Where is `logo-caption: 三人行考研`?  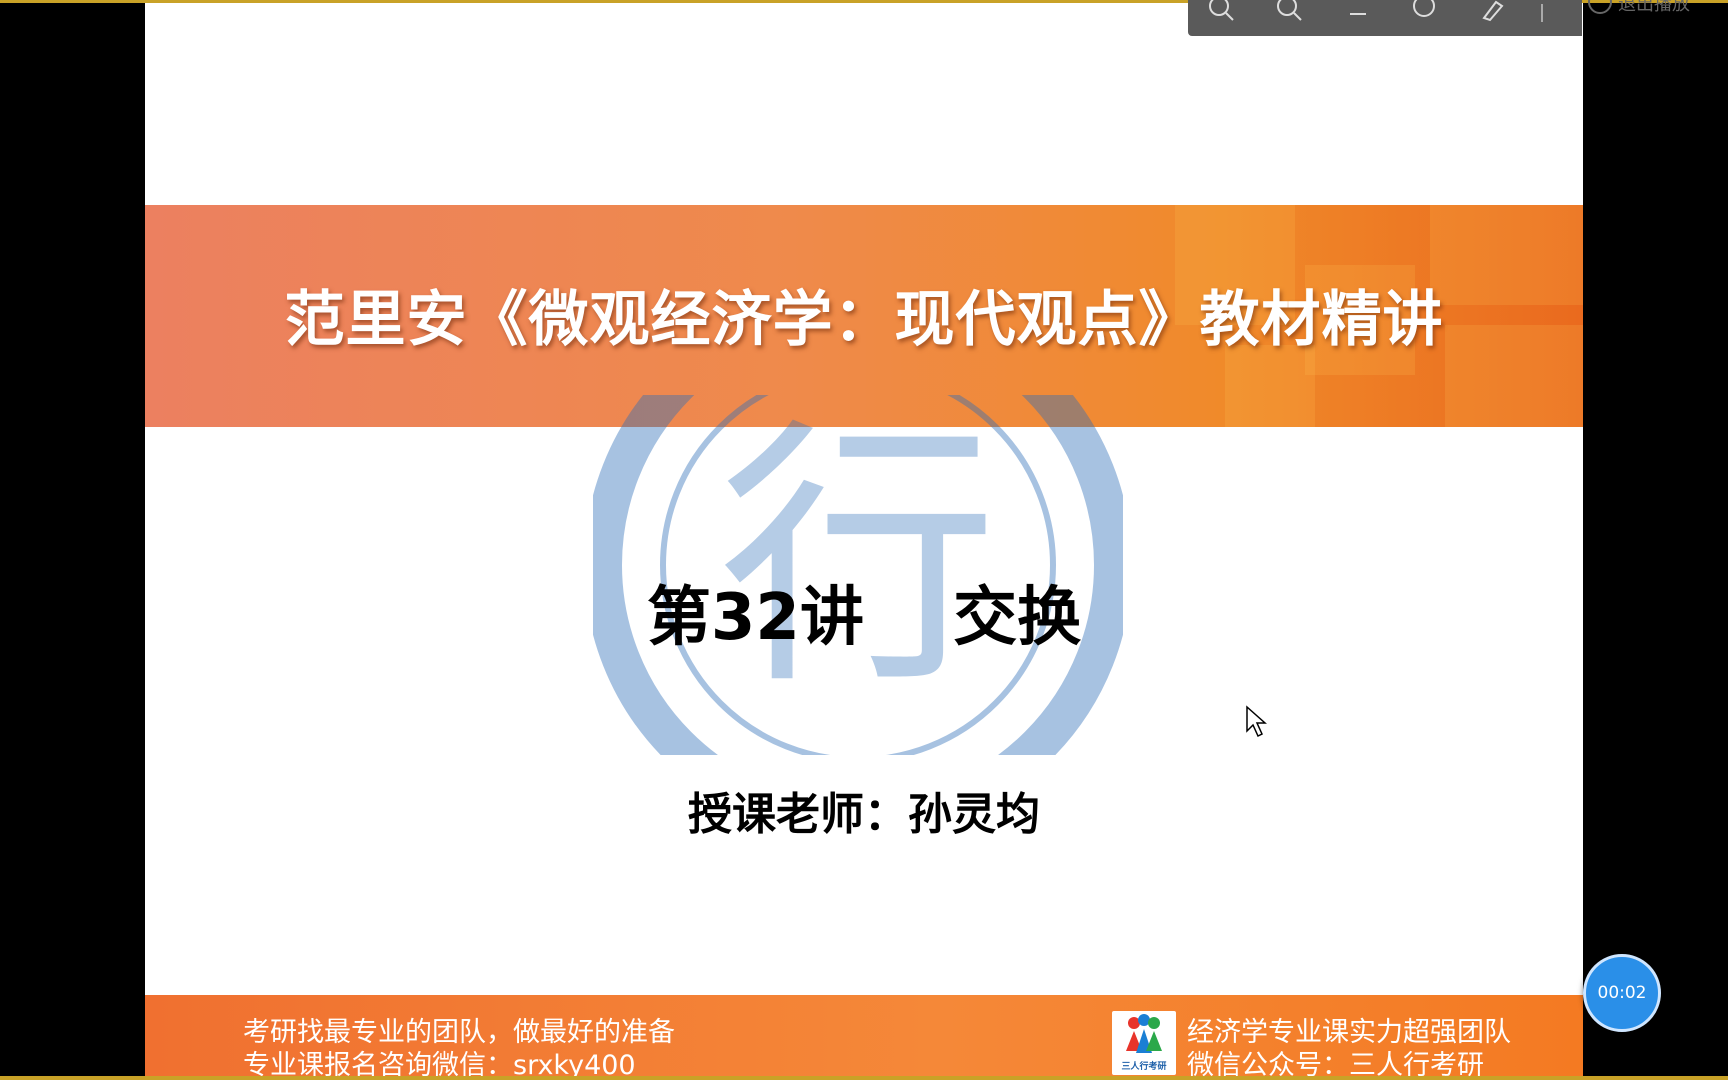
logo-caption: 三人行考研 is located at coordinates (1144, 1067).